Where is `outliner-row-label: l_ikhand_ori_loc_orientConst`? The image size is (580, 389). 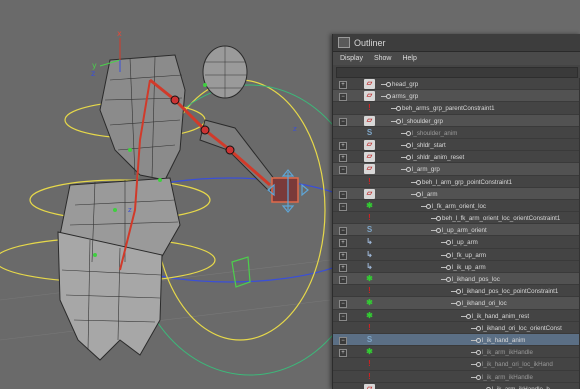
outliner-row-label: l_ikhand_ori_loc_orientConst is located at coordinates (522, 328).